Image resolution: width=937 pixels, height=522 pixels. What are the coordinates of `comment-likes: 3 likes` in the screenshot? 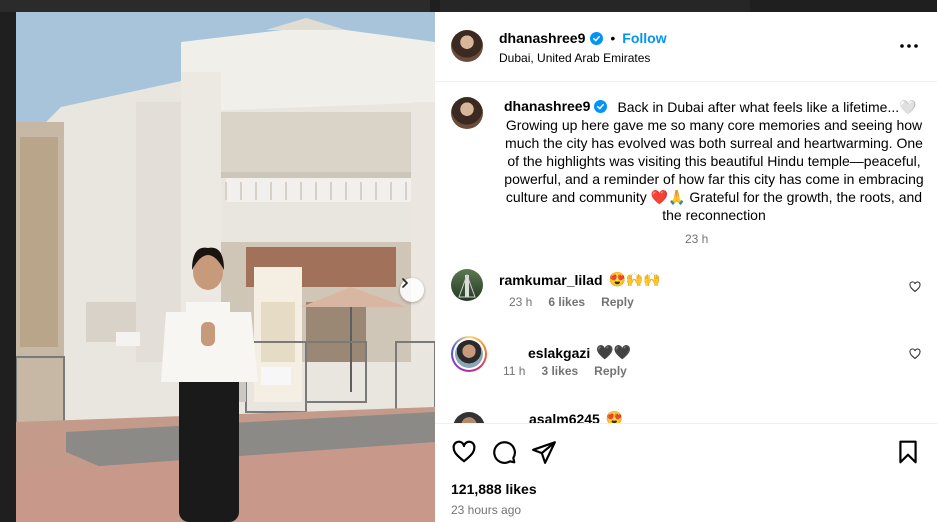 It's located at (559, 371).